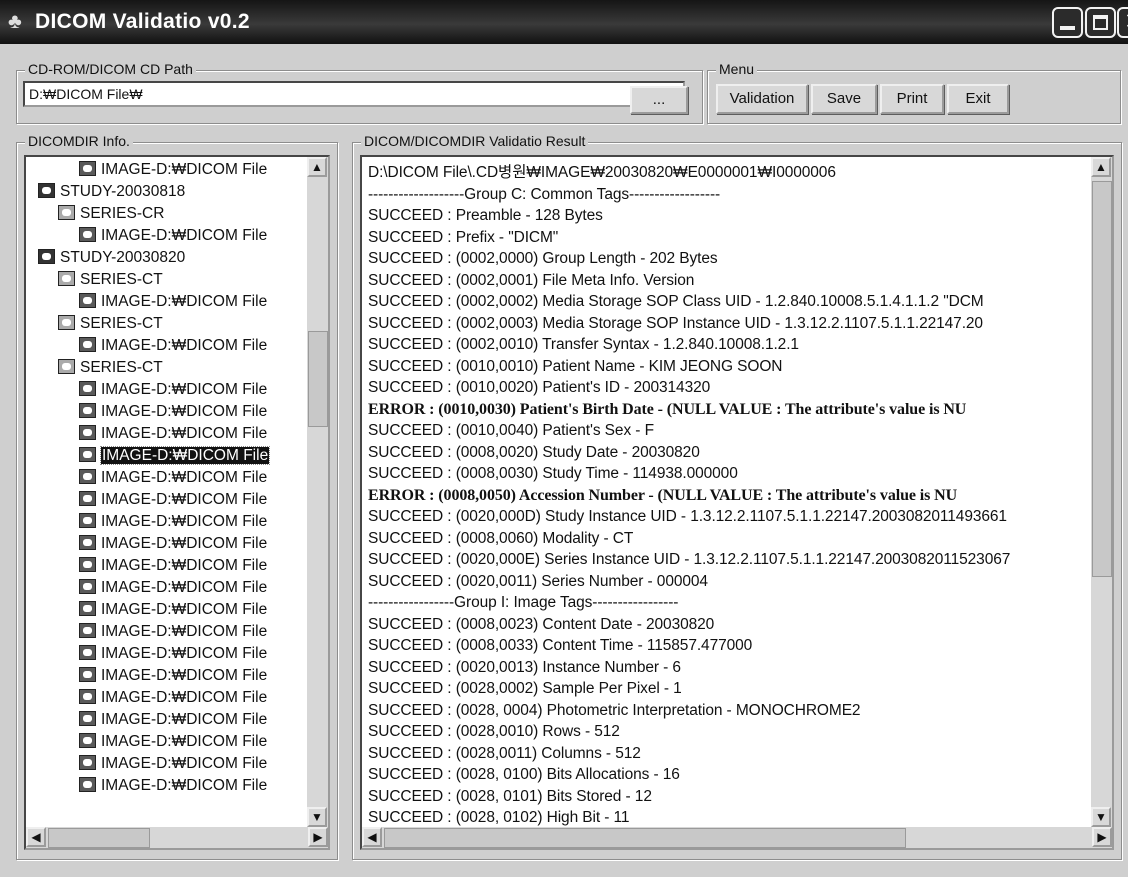  What do you see at coordinates (317, 817) in the screenshot?
I see `tree-scroll-down-button: ▼` at bounding box center [317, 817].